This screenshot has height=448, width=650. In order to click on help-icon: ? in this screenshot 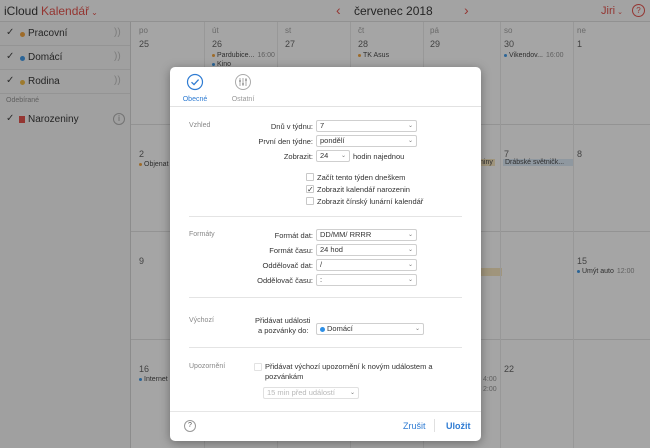, I will do `click(190, 426)`.